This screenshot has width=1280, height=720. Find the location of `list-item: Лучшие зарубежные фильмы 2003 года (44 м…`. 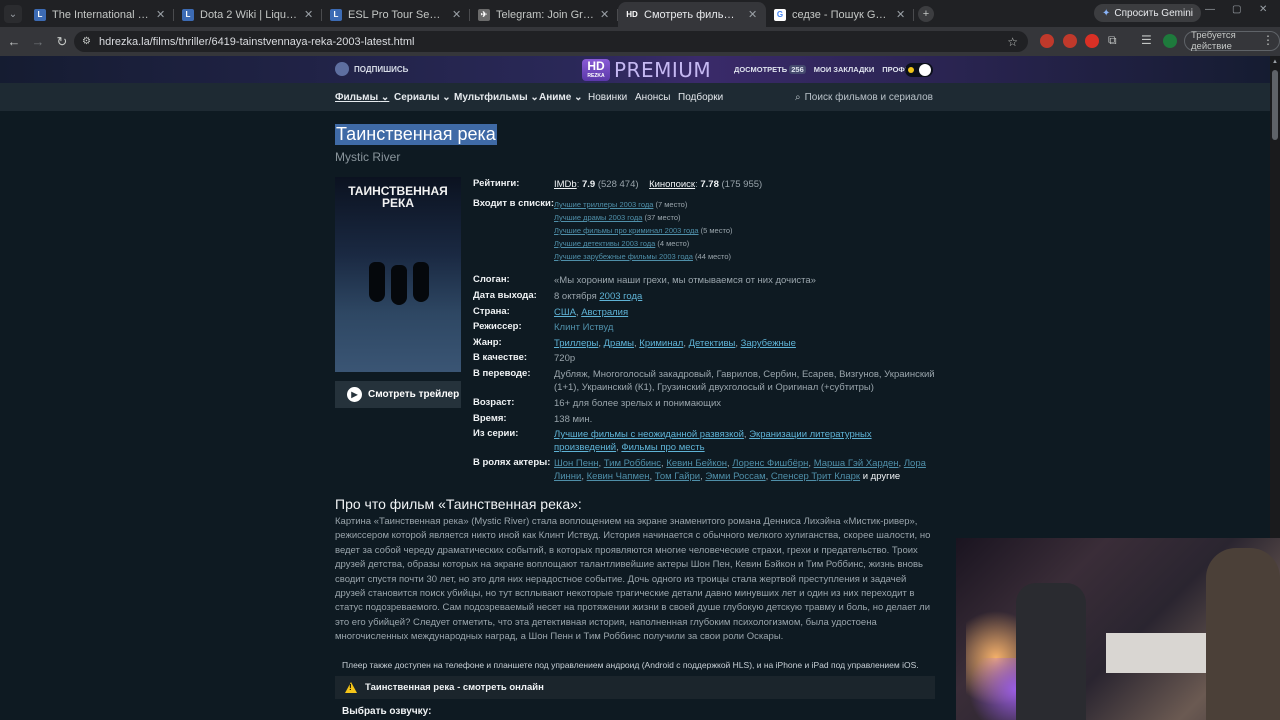

list-item: Лучшие зарубежные фильмы 2003 года (44 м… is located at coordinates (745, 256).